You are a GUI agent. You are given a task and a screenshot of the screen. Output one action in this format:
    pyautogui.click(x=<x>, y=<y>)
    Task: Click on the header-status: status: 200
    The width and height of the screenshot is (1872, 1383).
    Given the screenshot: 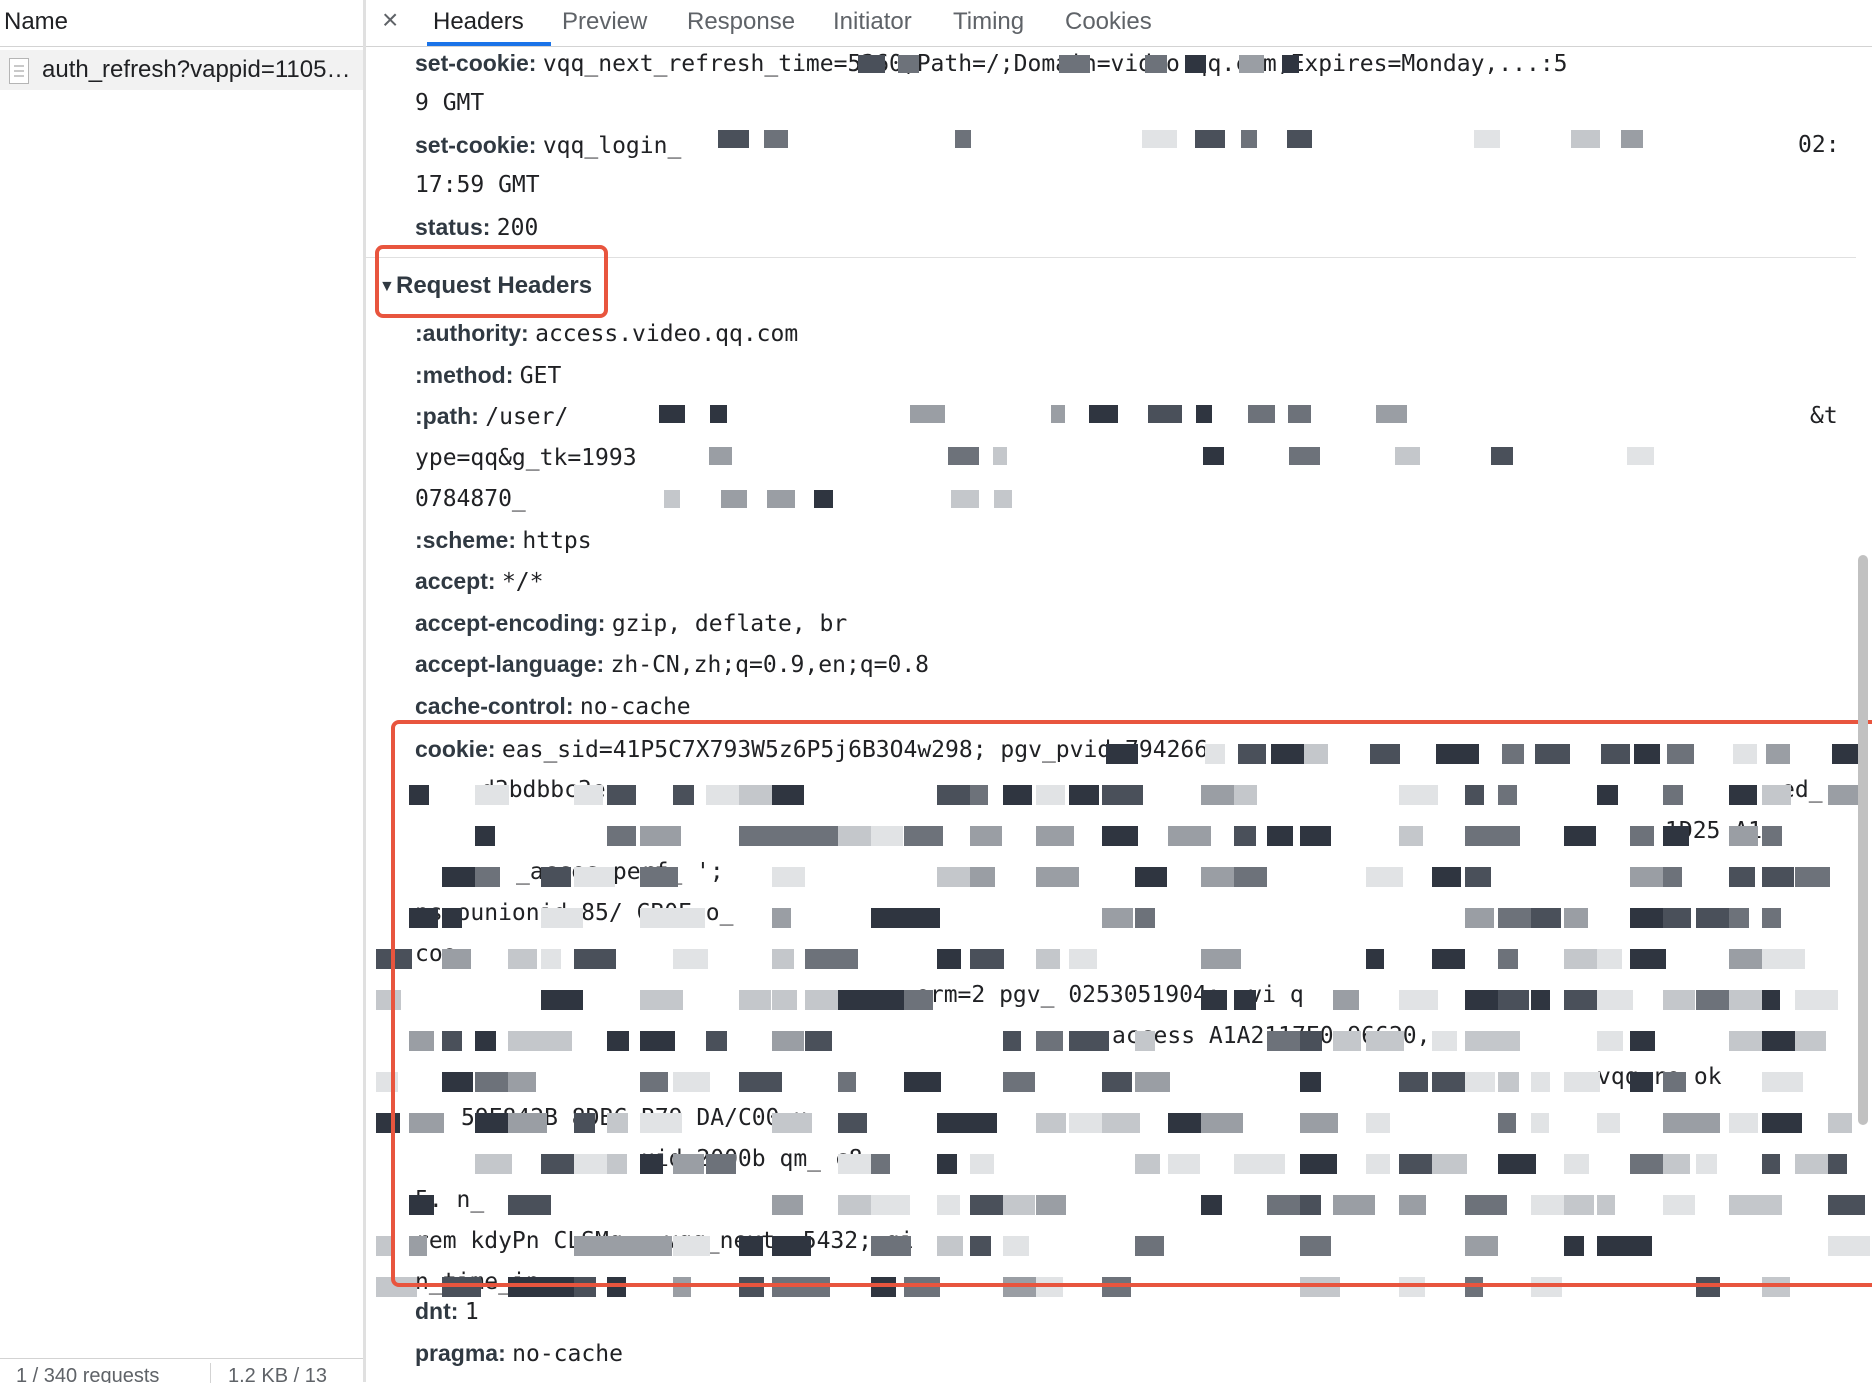 What is the action you would take?
    pyautogui.click(x=476, y=227)
    